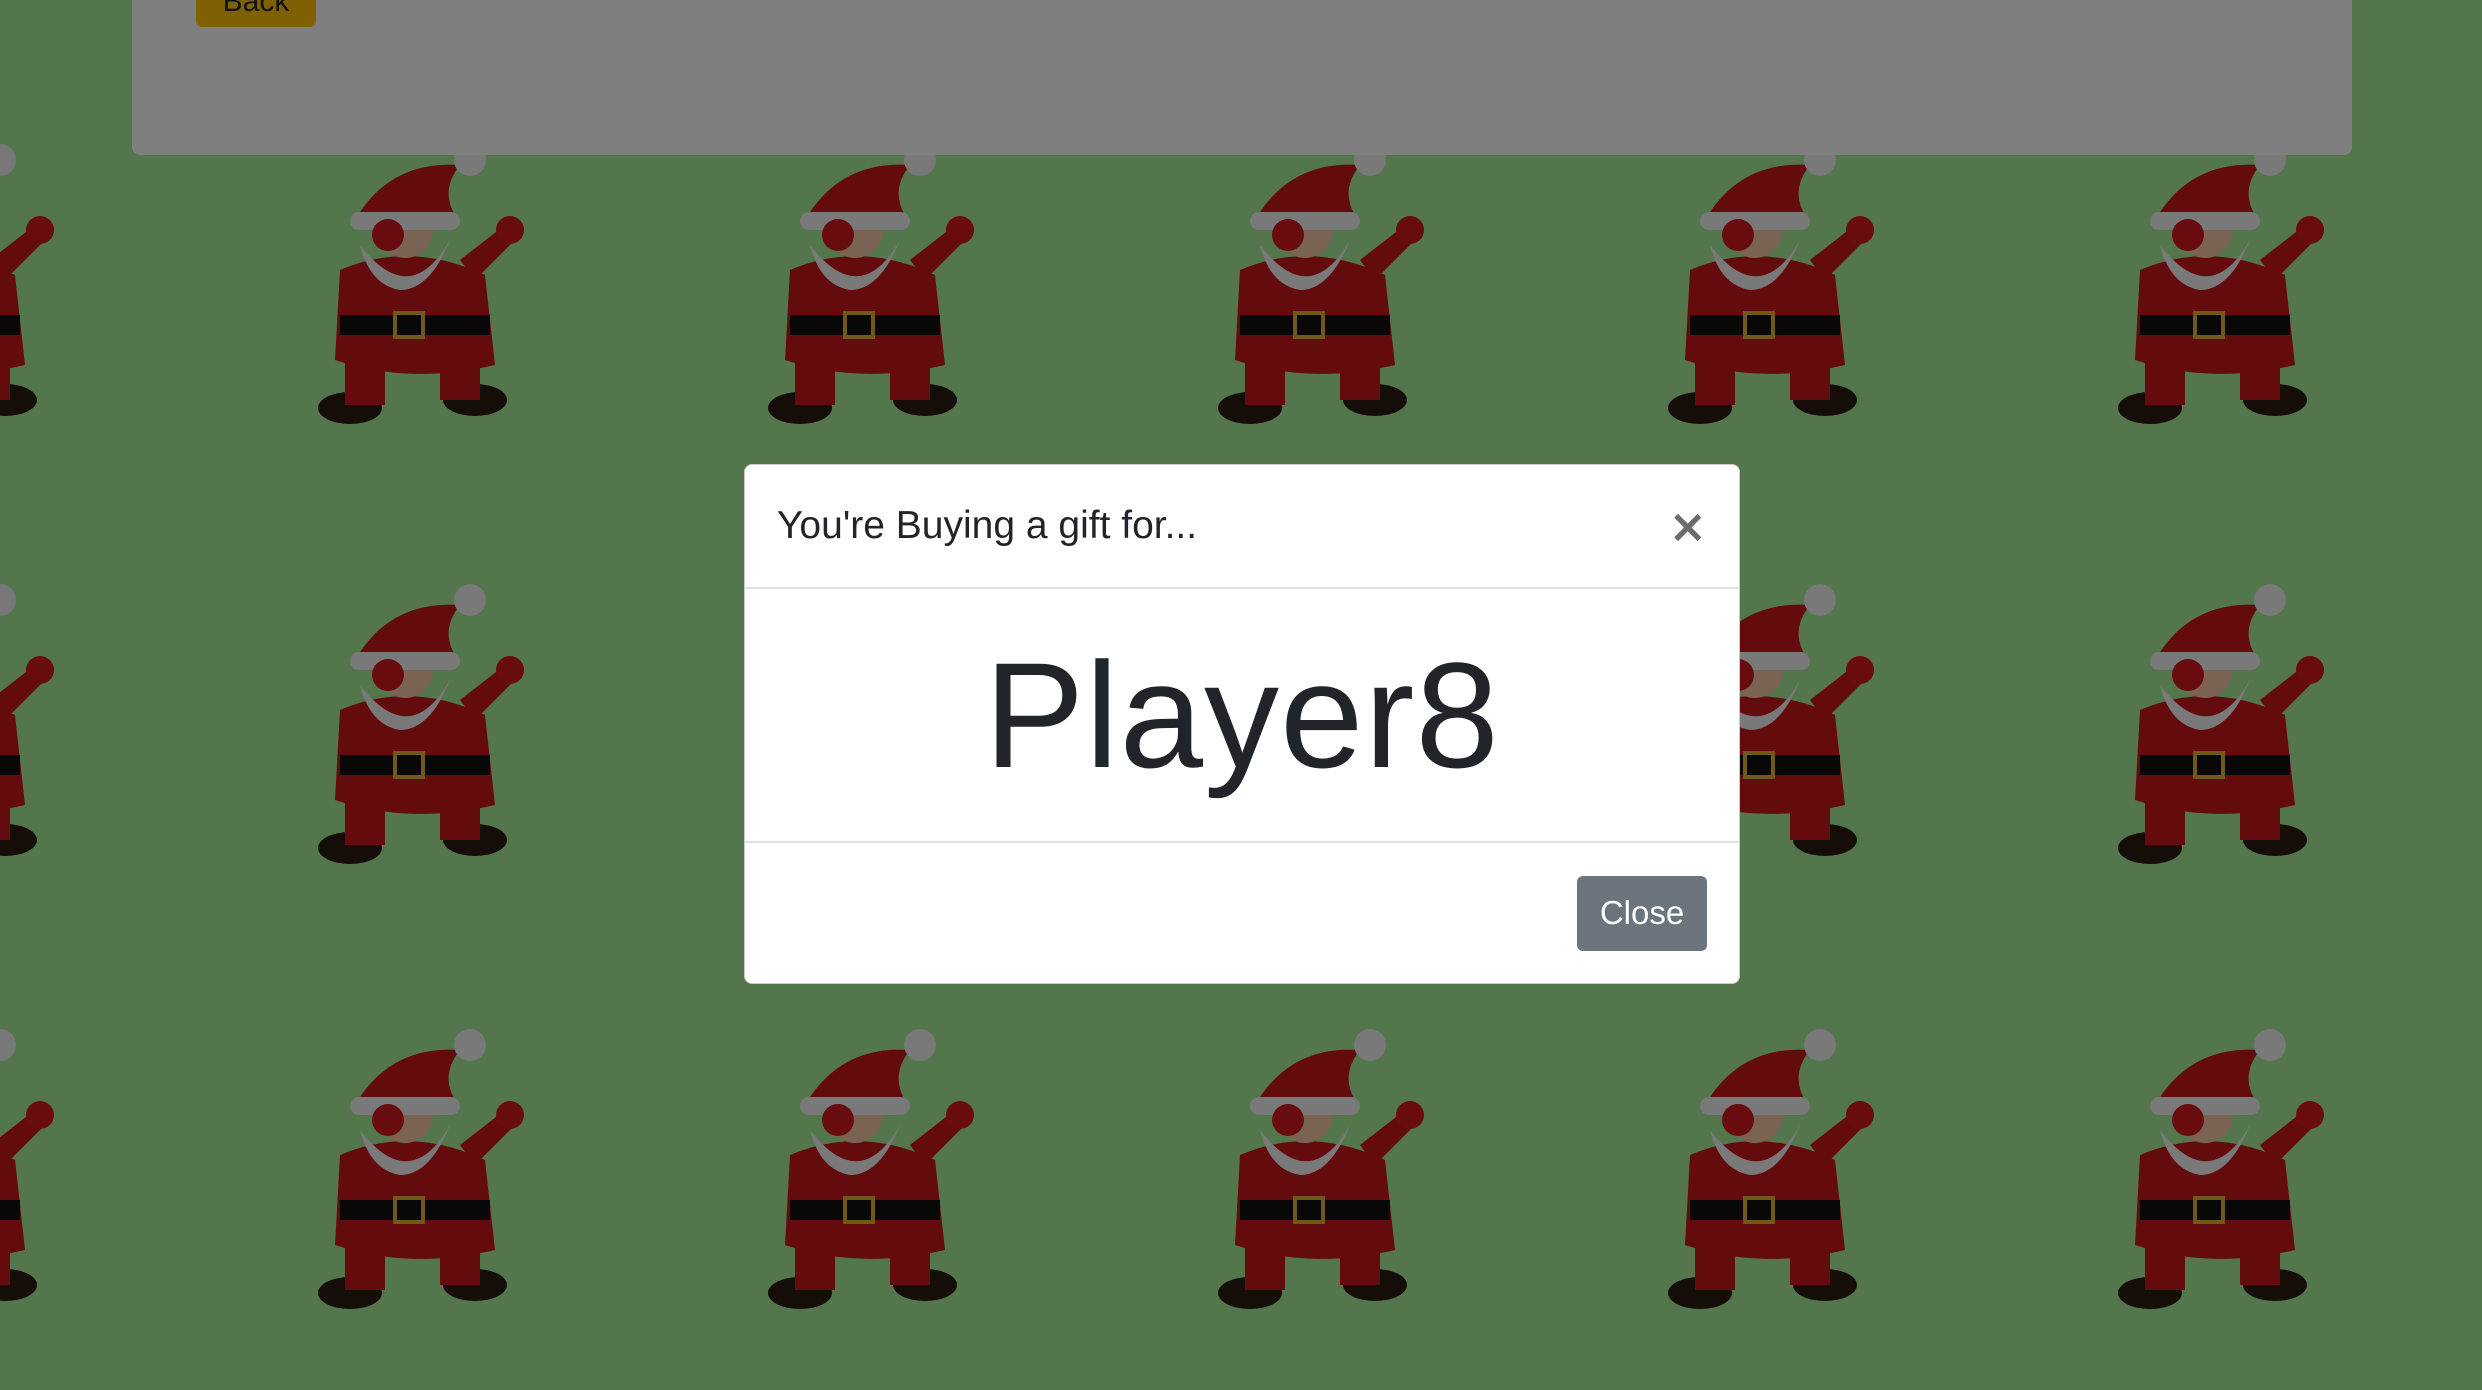 The height and width of the screenshot is (1390, 2482). Describe the element at coordinates (1687, 526) in the screenshot. I see `close-icon: ×` at that location.